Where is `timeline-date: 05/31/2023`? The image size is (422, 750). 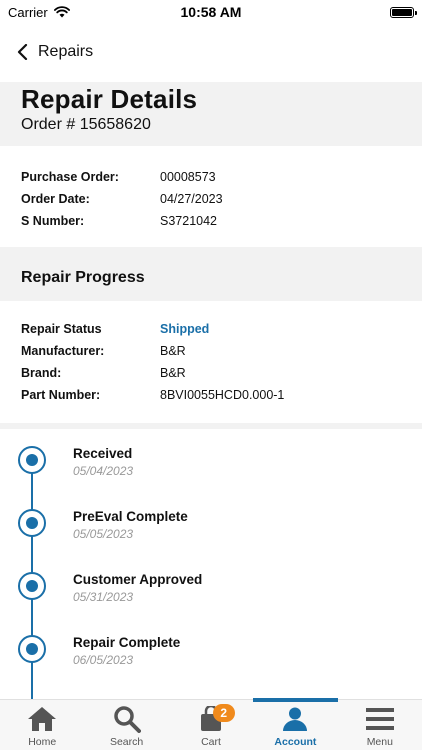
timeline-date: 05/31/2023 is located at coordinates (103, 597).